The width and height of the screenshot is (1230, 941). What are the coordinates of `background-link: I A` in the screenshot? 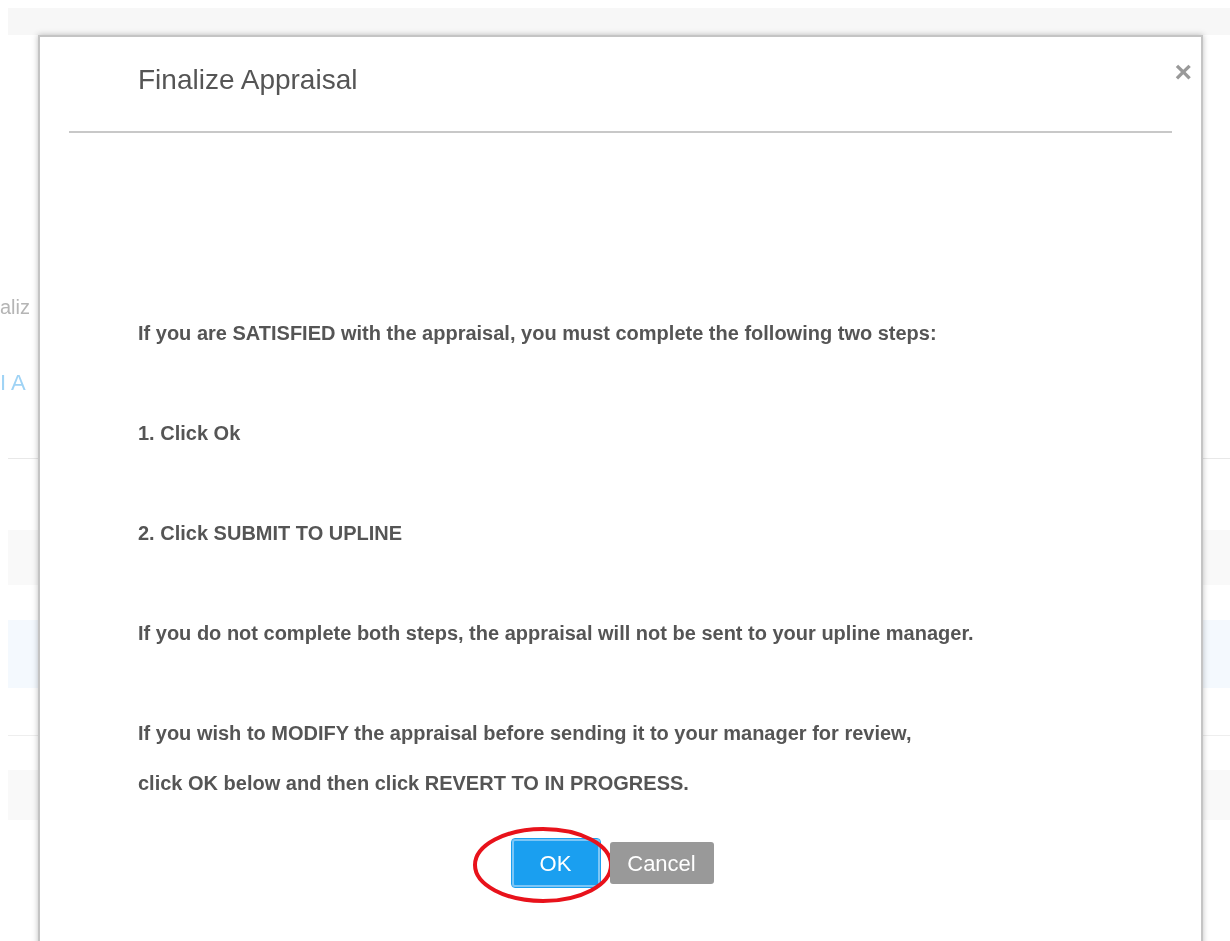 It's located at (13, 382).